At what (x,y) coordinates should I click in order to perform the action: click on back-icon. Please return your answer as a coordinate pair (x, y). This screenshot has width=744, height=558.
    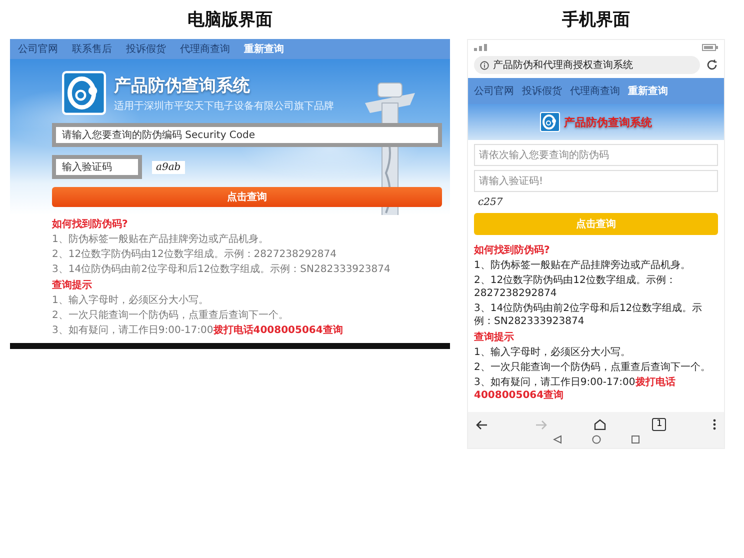
    Looking at the image, I should click on (482, 425).